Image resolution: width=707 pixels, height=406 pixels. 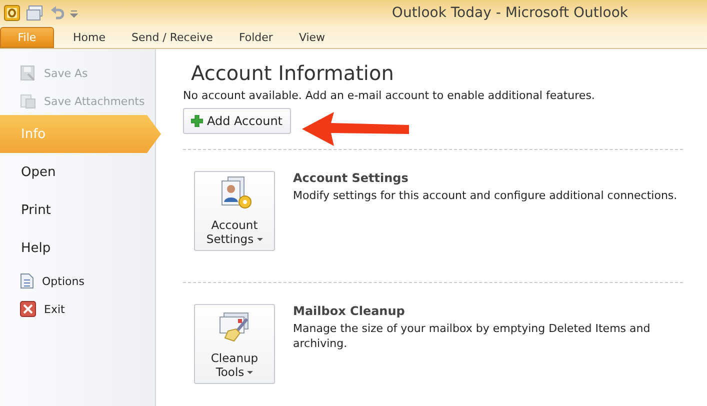 What do you see at coordinates (89, 37) in the screenshot?
I see `ribbon-tab: Home` at bounding box center [89, 37].